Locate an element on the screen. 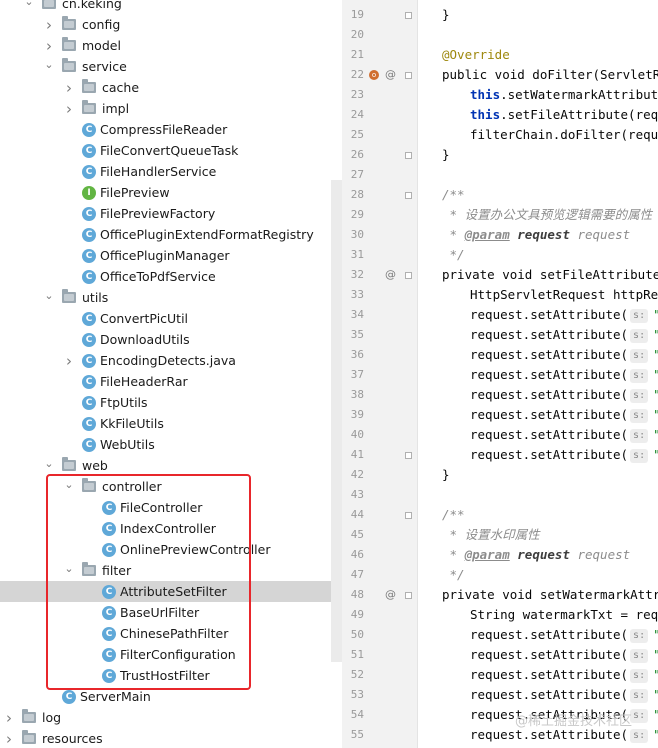 The height and width of the screenshot is (748, 658). tree-item-label: utils is located at coordinates (95, 297).